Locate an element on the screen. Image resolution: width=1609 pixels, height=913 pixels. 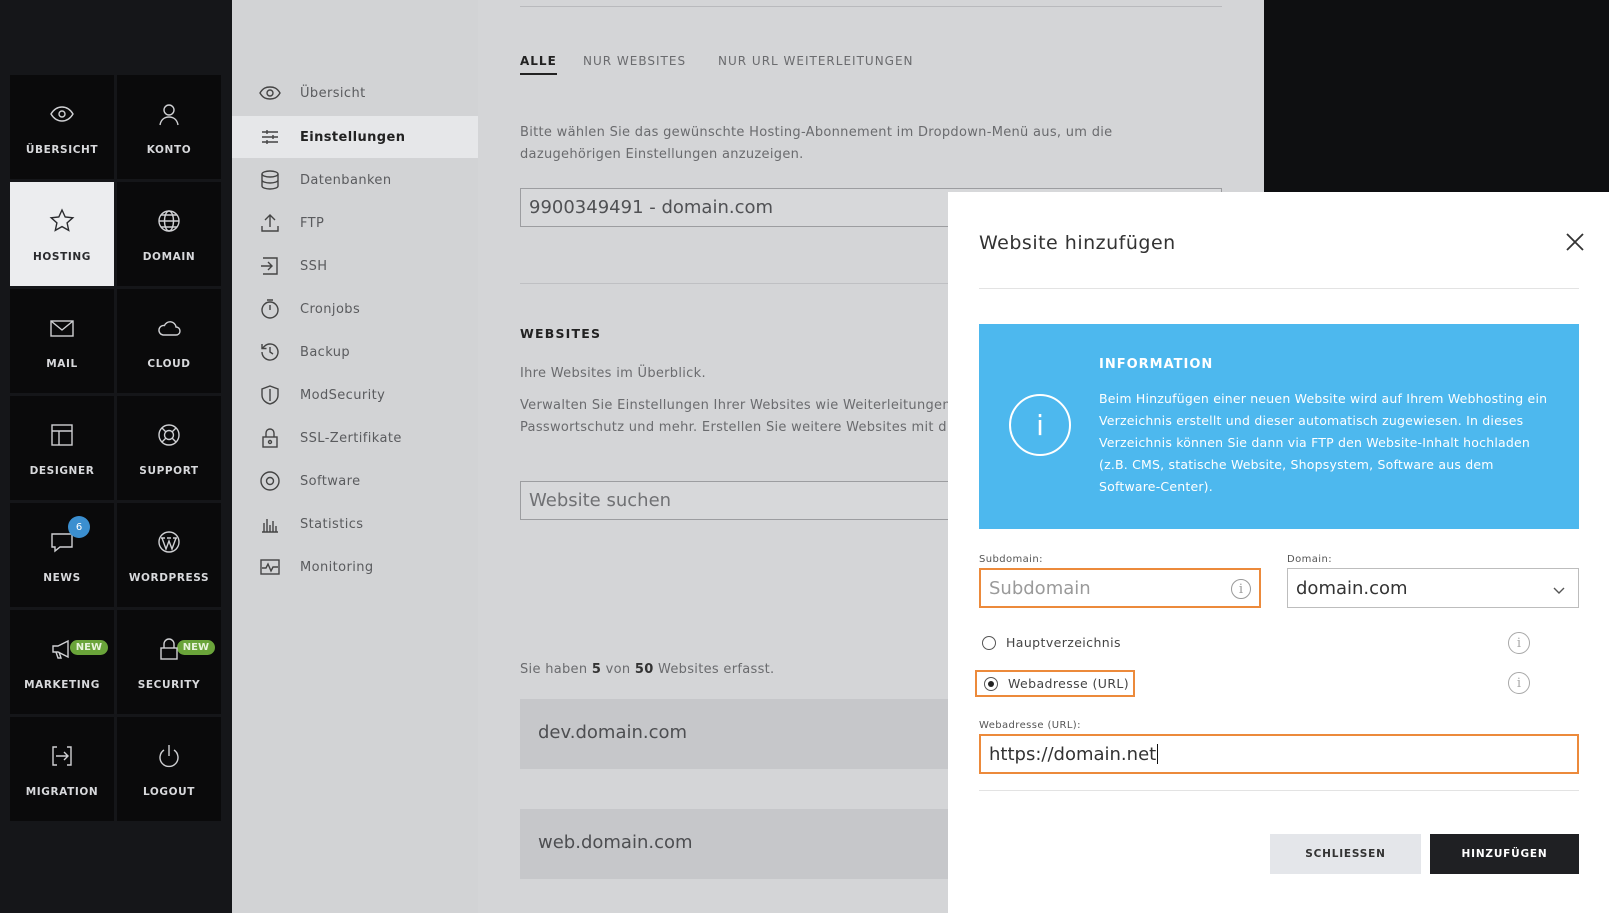
tile-cloud: CLOUD is located at coordinates (169, 341).